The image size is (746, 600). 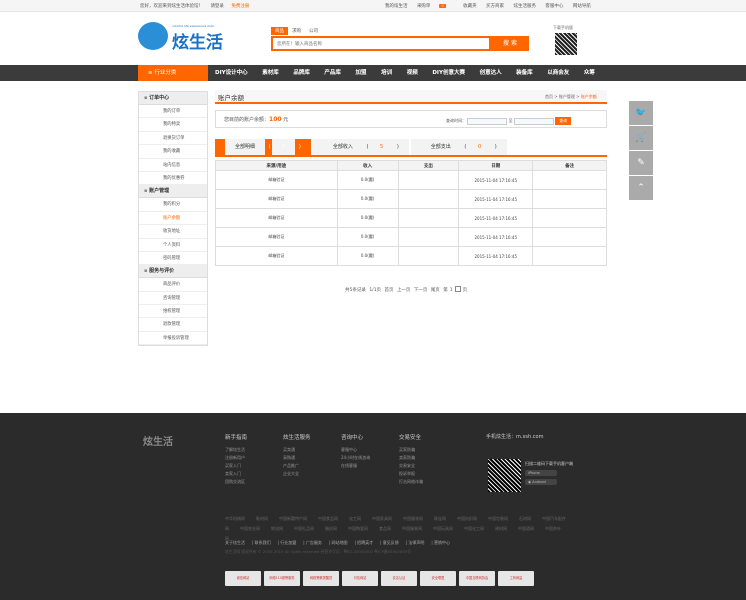 What do you see at coordinates (371, 458) in the screenshot?
I see `footer-link: 24小时在线咨询` at bounding box center [371, 458].